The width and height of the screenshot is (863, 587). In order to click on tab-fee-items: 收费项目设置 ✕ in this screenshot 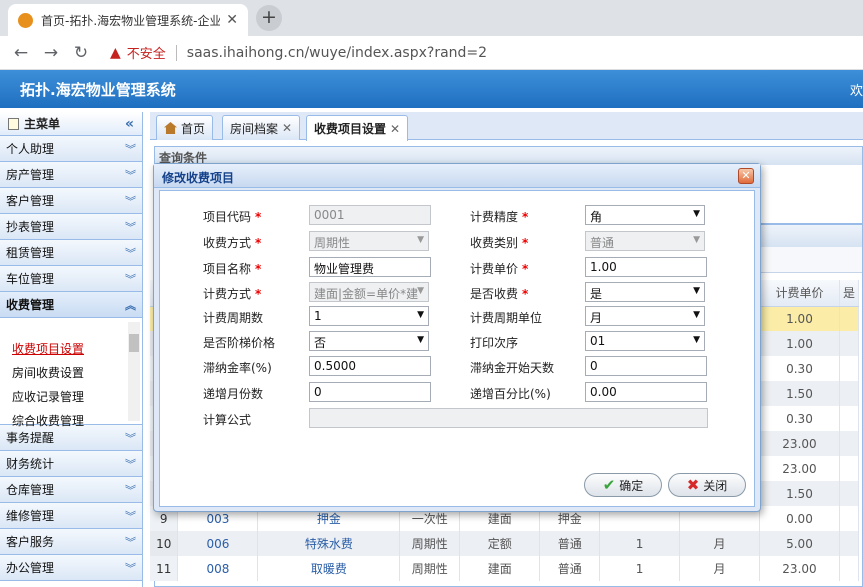, I will do `click(357, 128)`.